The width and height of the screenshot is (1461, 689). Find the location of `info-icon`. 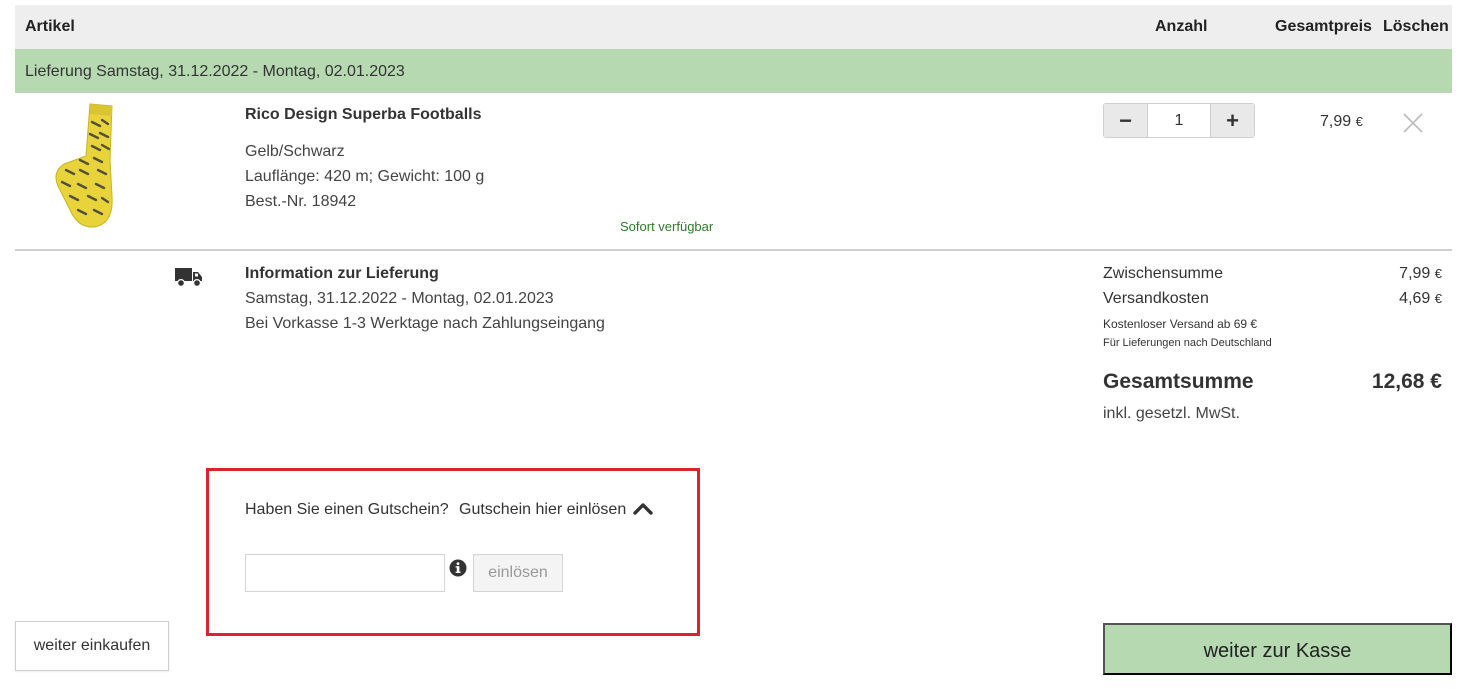

info-icon is located at coordinates (458, 568).